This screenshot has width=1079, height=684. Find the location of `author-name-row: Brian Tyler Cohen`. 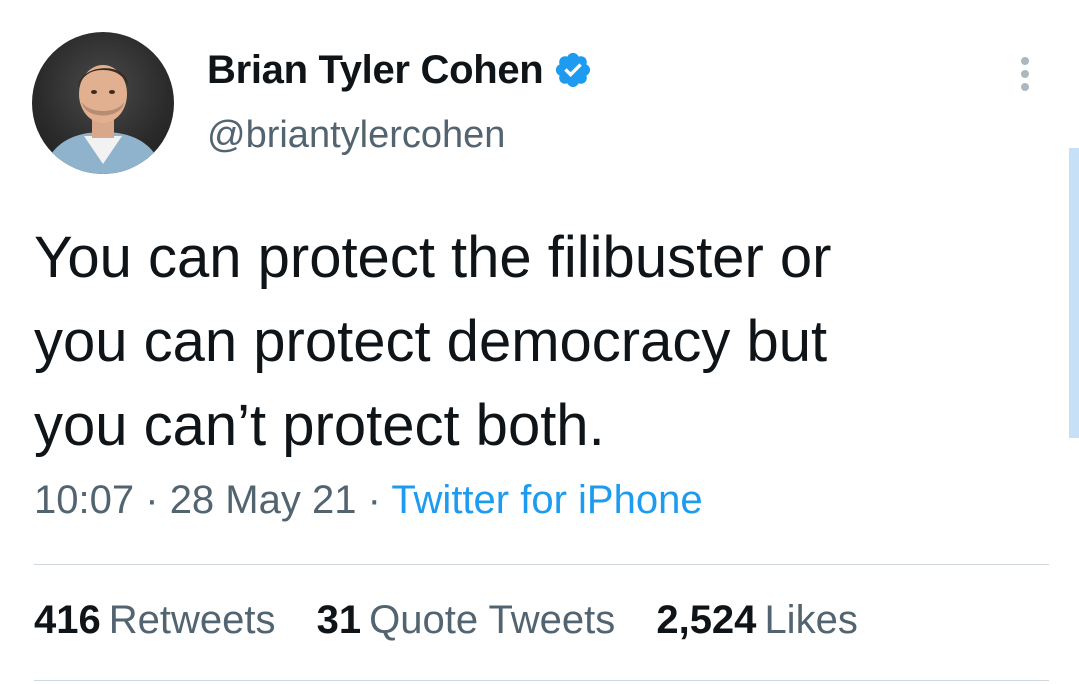

author-name-row: Brian Tyler Cohen is located at coordinates (400, 70).